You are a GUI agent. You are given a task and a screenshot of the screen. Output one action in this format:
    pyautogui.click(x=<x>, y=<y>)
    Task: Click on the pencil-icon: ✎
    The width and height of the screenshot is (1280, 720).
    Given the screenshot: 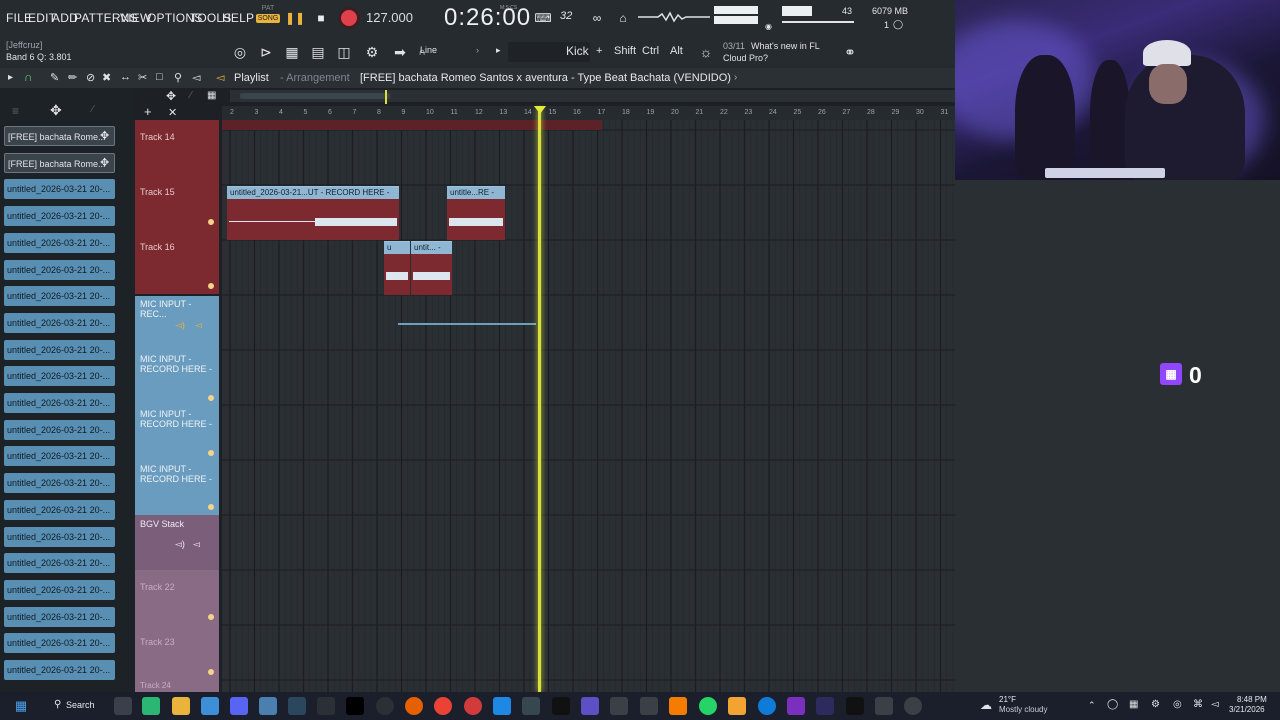 What is the action you would take?
    pyautogui.click(x=54, y=77)
    